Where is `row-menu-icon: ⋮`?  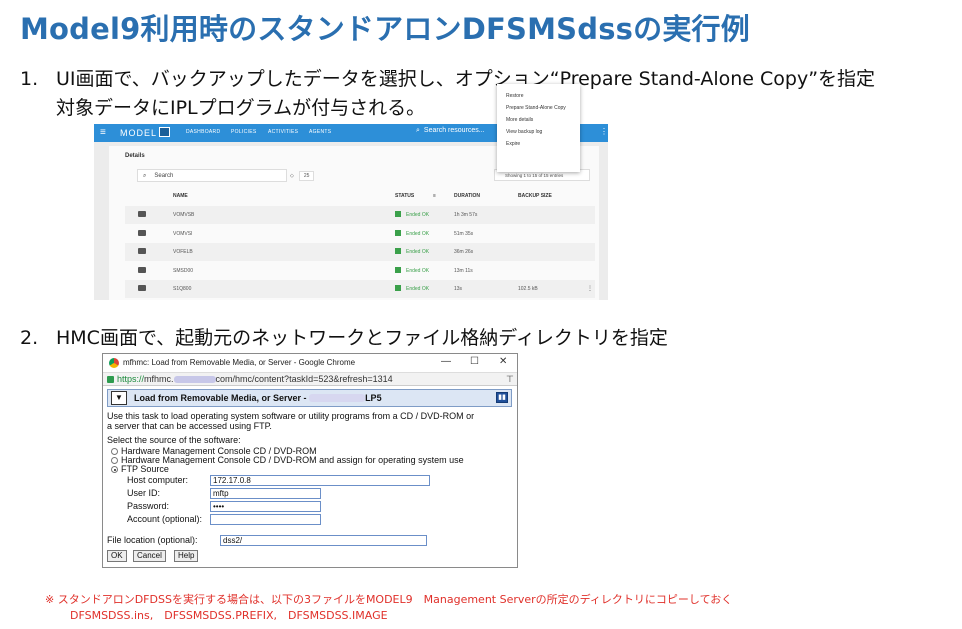
row-menu-icon: ⋮ is located at coordinates (590, 288).